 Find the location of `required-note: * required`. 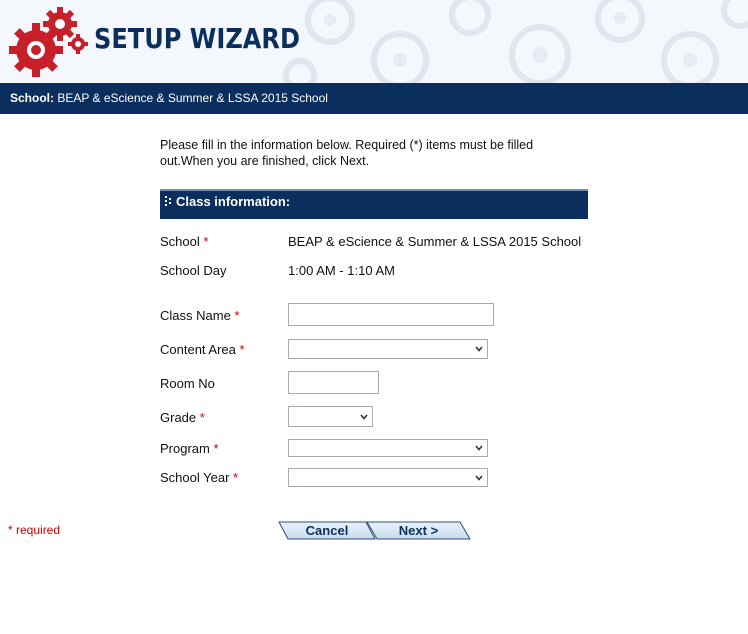

required-note: * required is located at coordinates (34, 530).